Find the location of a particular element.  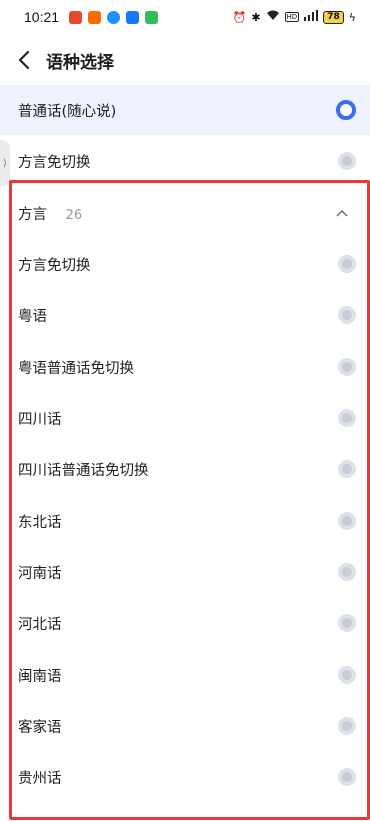

list-item: 河南话 is located at coordinates (185, 572).